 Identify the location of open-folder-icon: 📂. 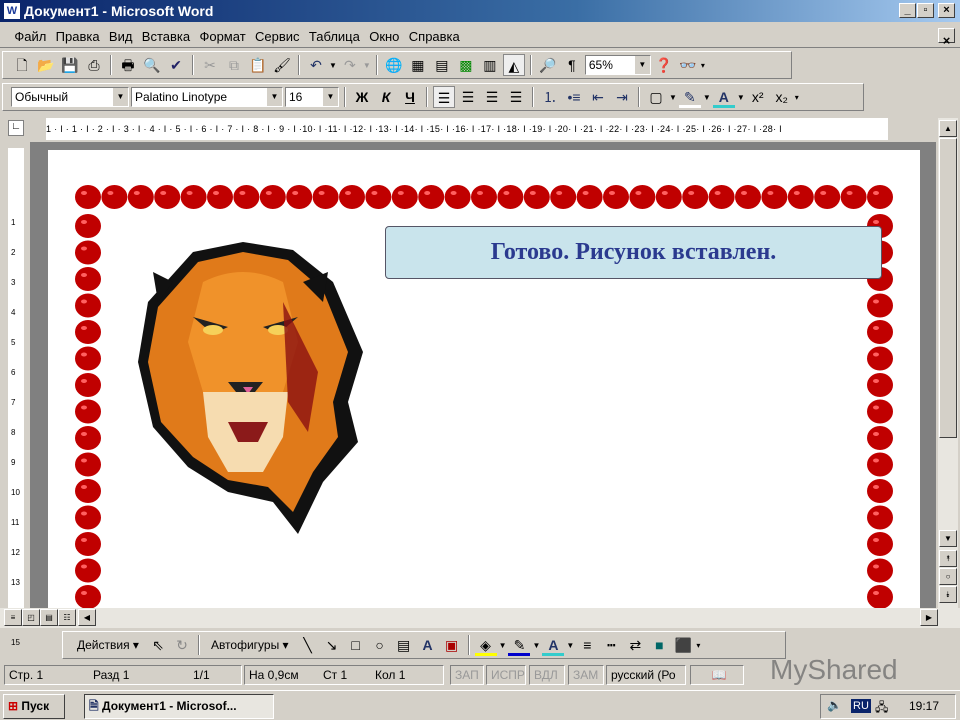
(46, 65).